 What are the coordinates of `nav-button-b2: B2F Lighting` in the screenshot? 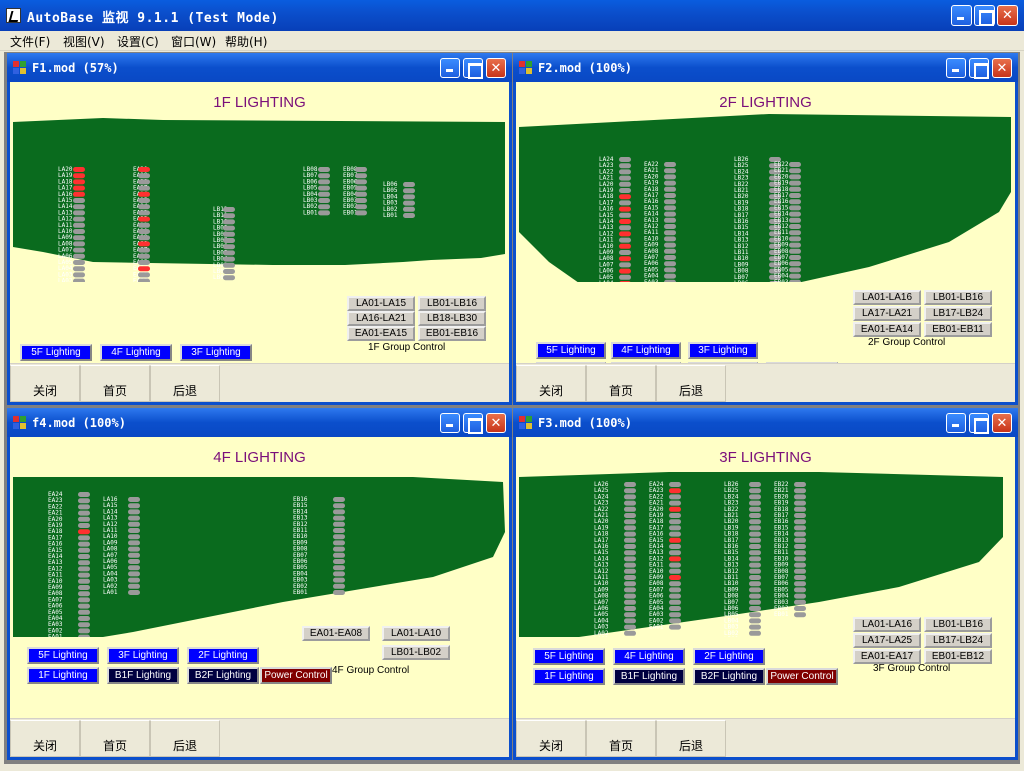 It's located at (223, 675).